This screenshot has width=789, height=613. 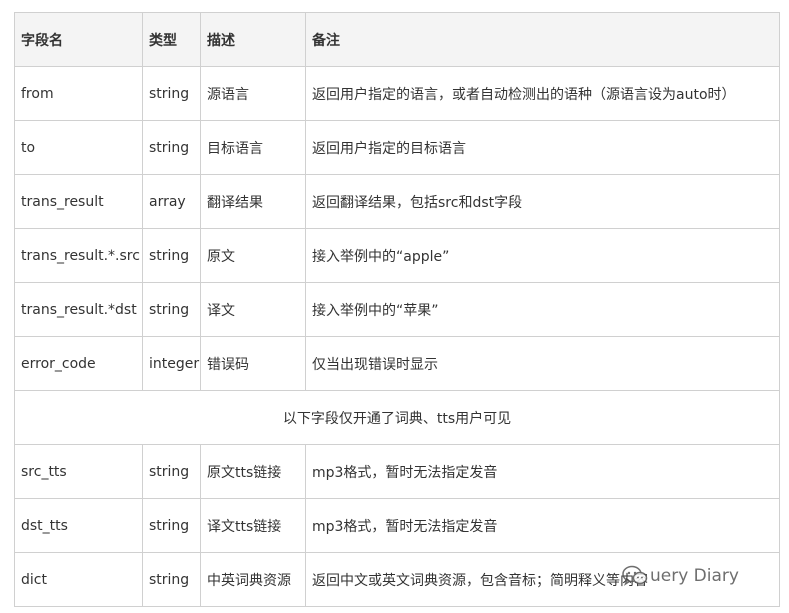 What do you see at coordinates (542, 201) in the screenshot?
I see `cell-note: 返回翻译结果，包括src和dst字段` at bounding box center [542, 201].